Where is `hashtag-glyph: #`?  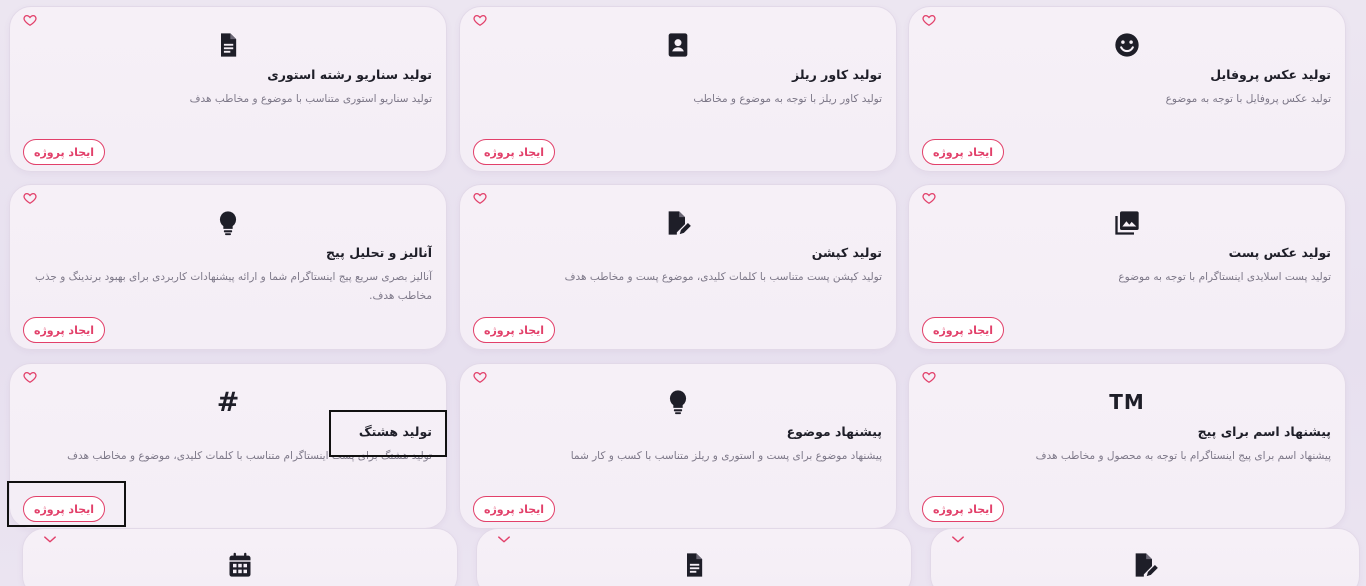 hashtag-glyph: # is located at coordinates (228, 402).